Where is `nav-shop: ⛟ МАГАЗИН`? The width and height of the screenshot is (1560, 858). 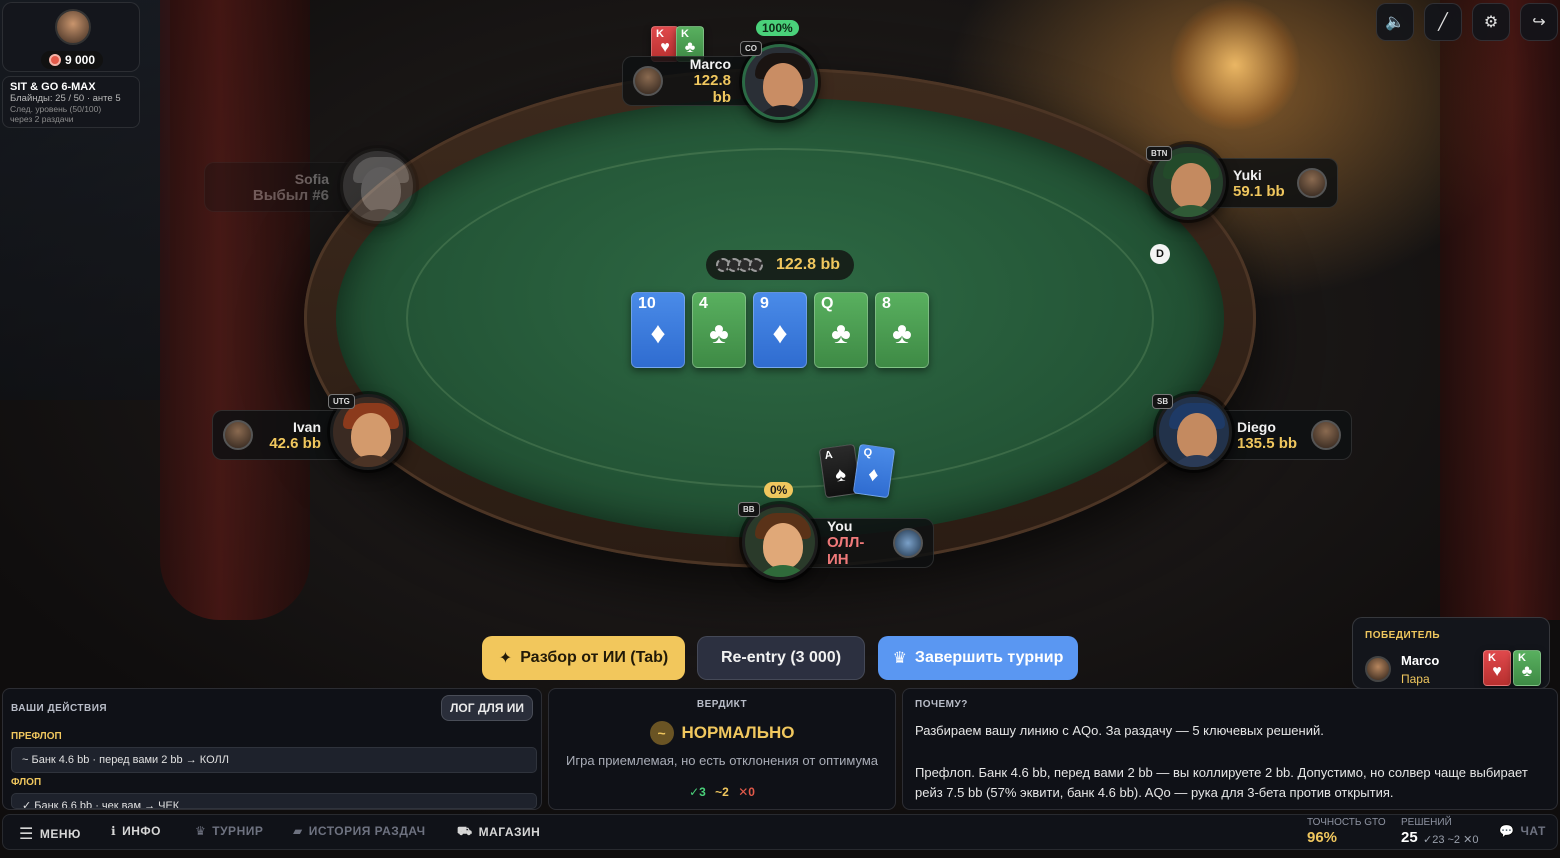
nav-shop: ⛟ МАГАЗИН is located at coordinates (498, 832).